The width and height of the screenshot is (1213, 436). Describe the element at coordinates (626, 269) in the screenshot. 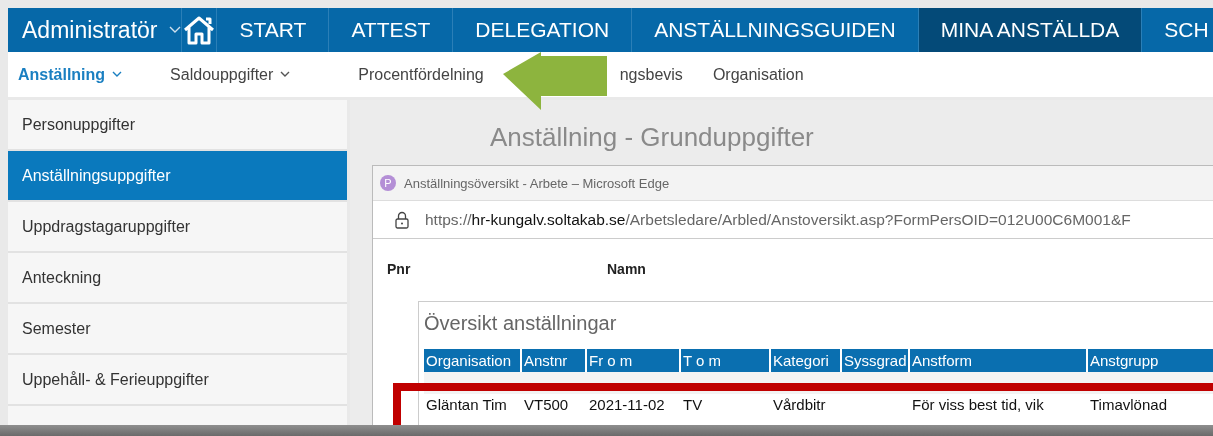

I see `field-label: Namn` at that location.